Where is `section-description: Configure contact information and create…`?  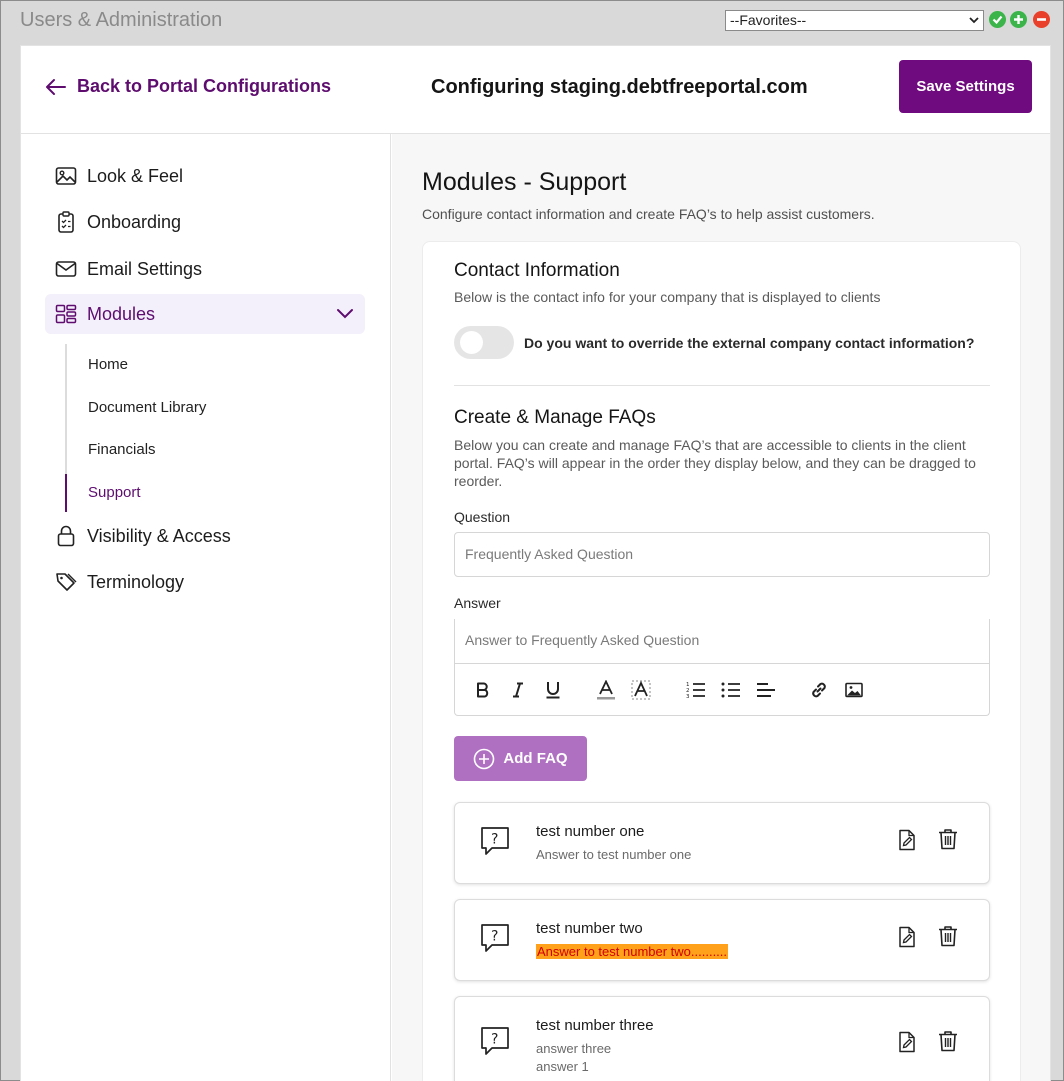
section-description: Configure contact information and create… is located at coordinates (648, 214).